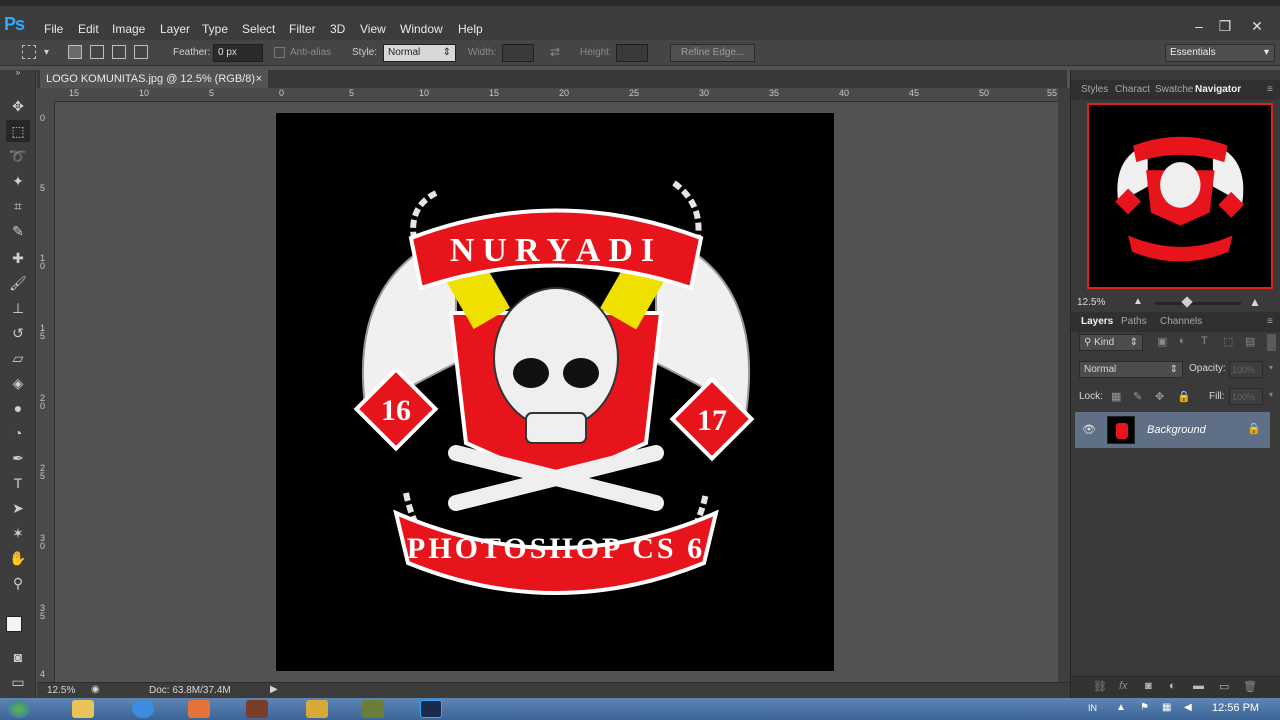  I want to click on tab-paths: Paths, so click(1134, 321).